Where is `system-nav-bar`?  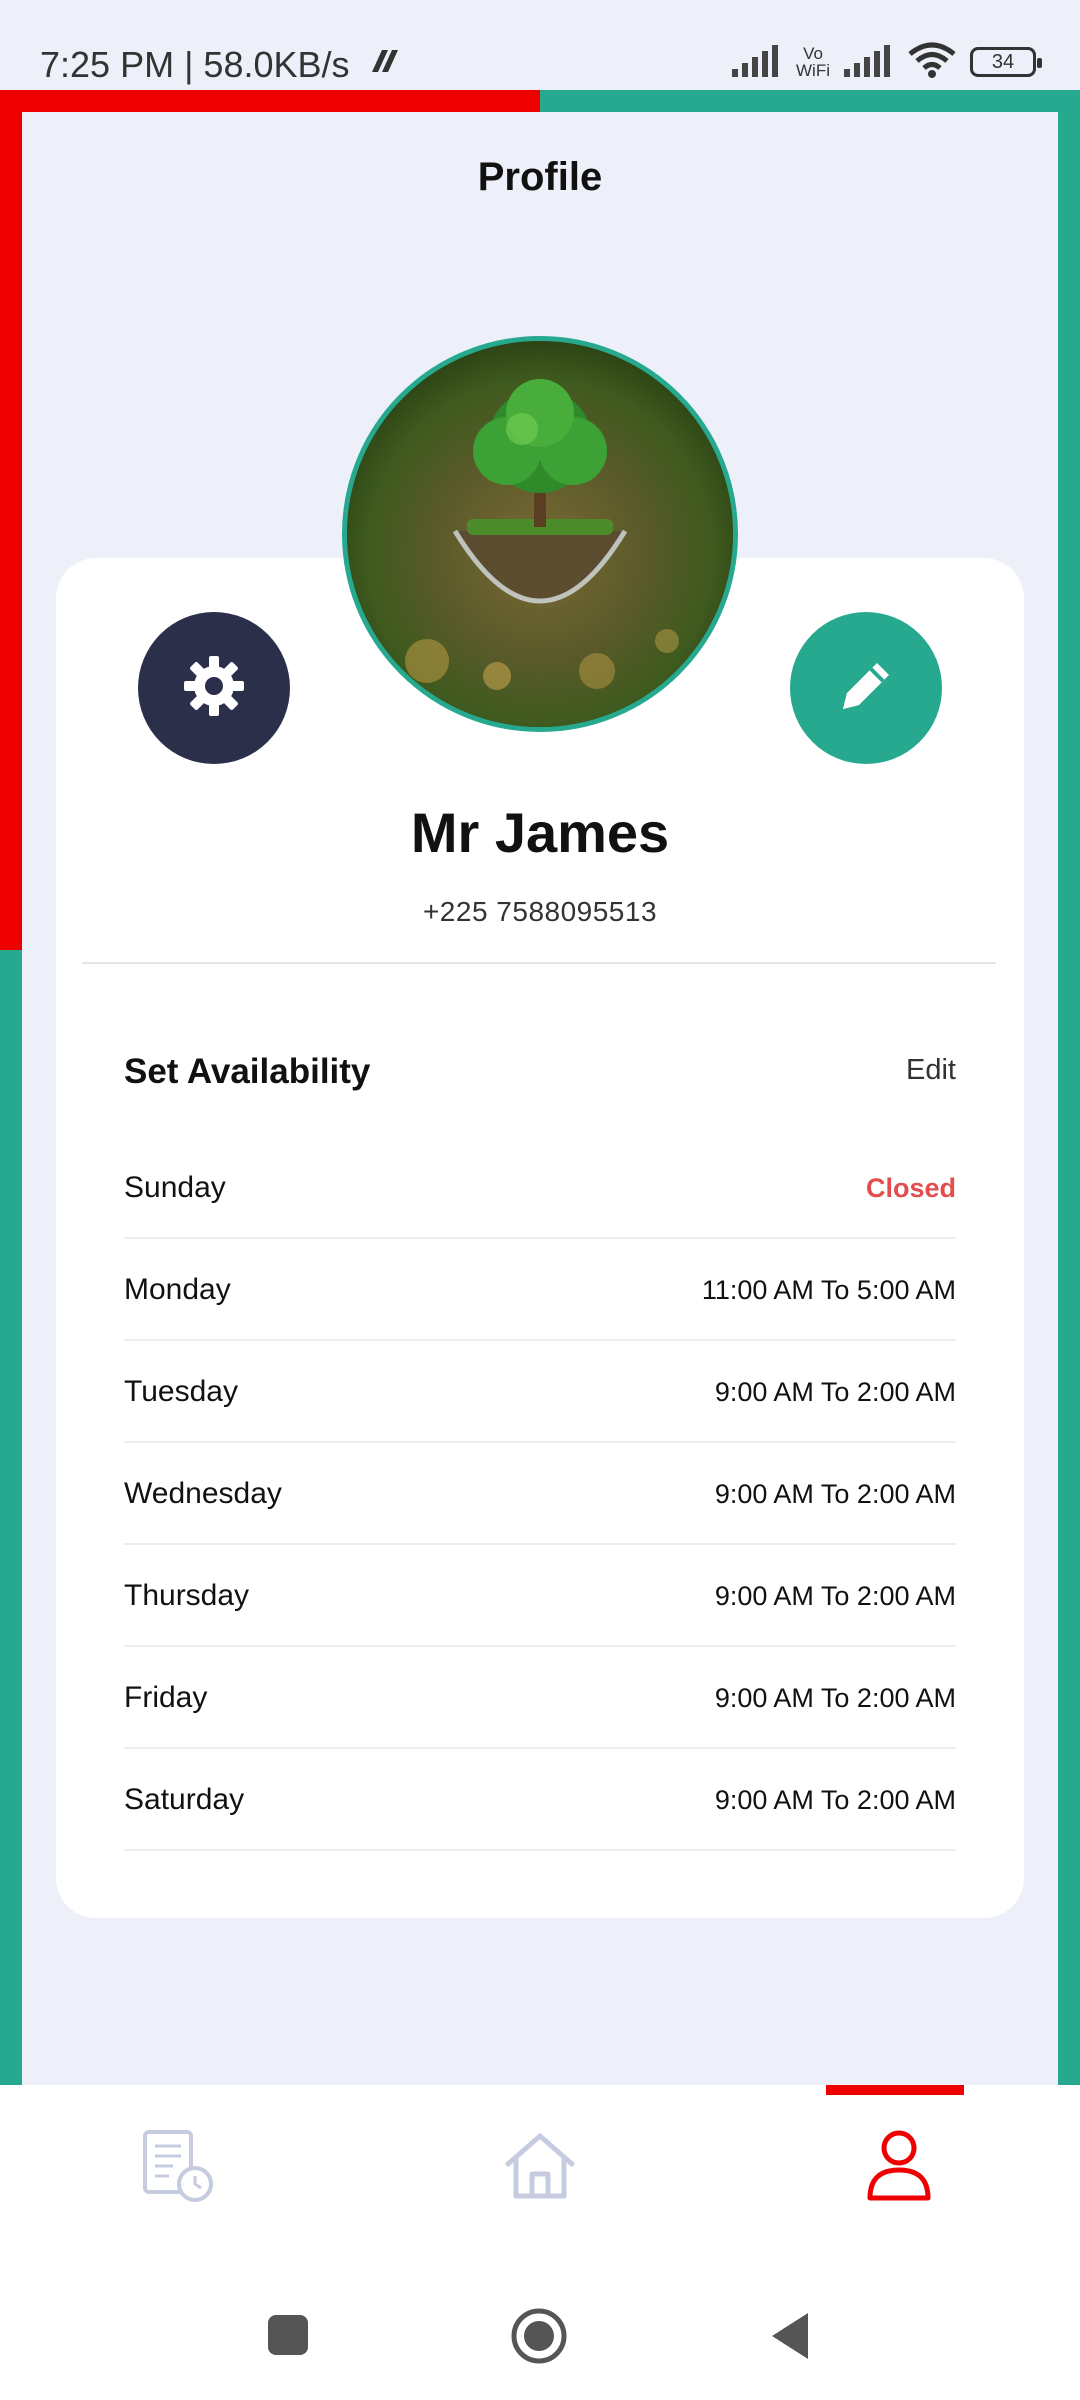 system-nav-bar is located at coordinates (540, 2322).